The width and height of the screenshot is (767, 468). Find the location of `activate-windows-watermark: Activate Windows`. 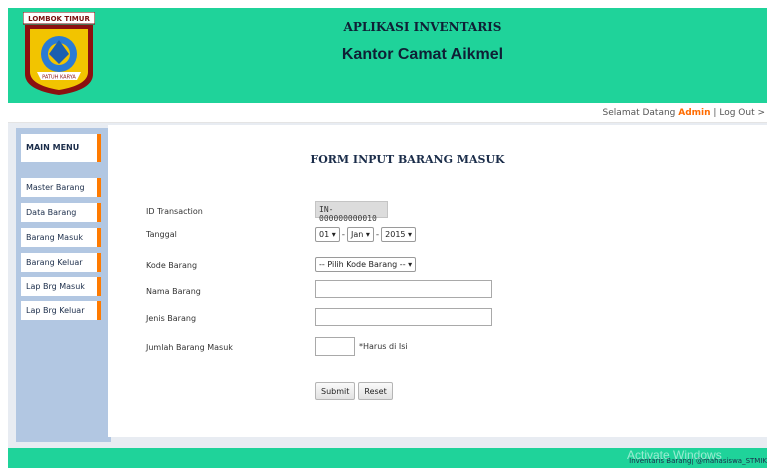

activate-windows-watermark: Activate Windows is located at coordinates (674, 455).